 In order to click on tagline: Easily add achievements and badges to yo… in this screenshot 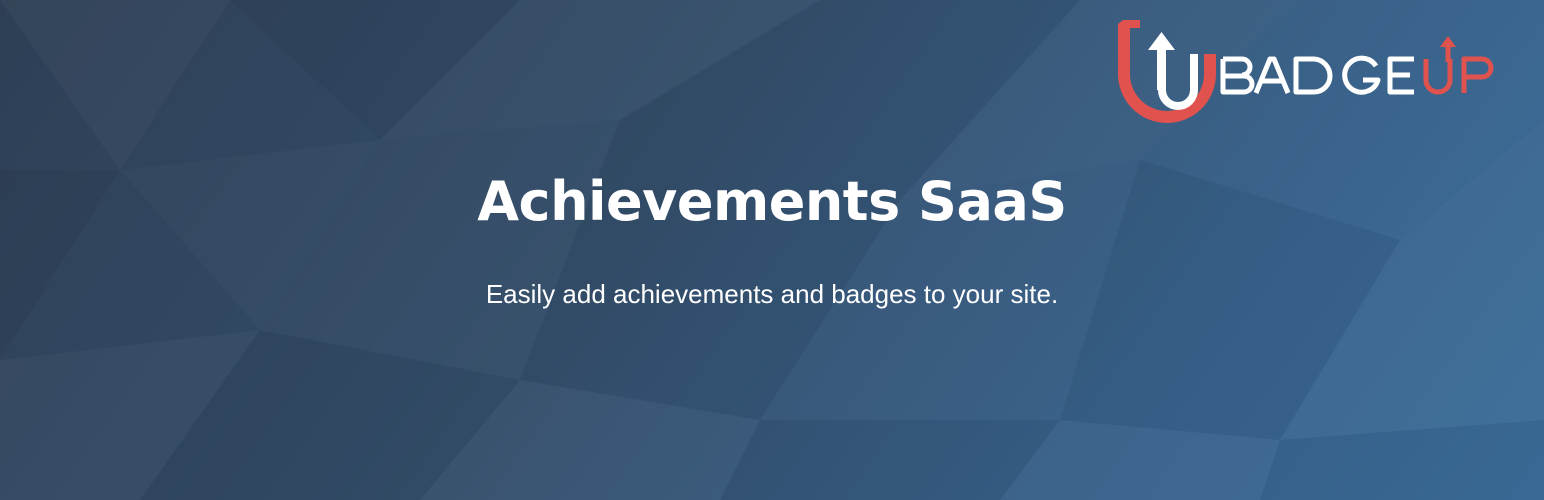, I will do `click(772, 294)`.